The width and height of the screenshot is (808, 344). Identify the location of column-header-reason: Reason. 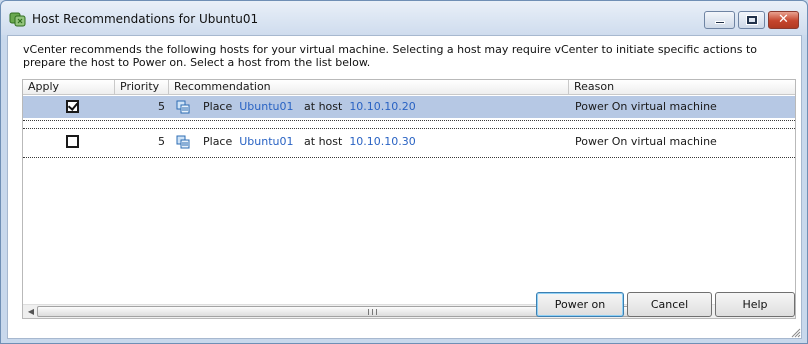
(682, 87).